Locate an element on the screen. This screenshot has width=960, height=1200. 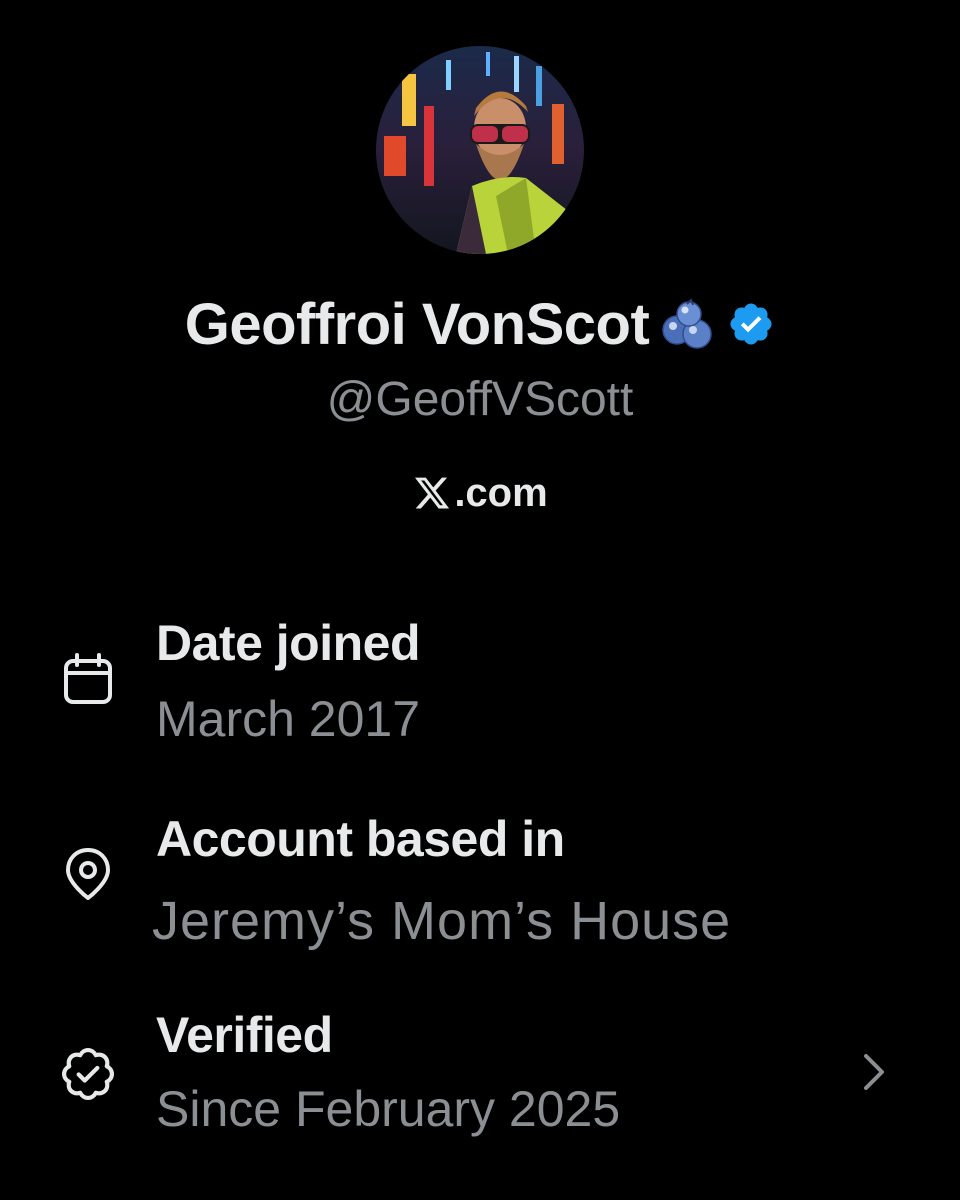
date-joined-label: Date joined is located at coordinates (288, 643).